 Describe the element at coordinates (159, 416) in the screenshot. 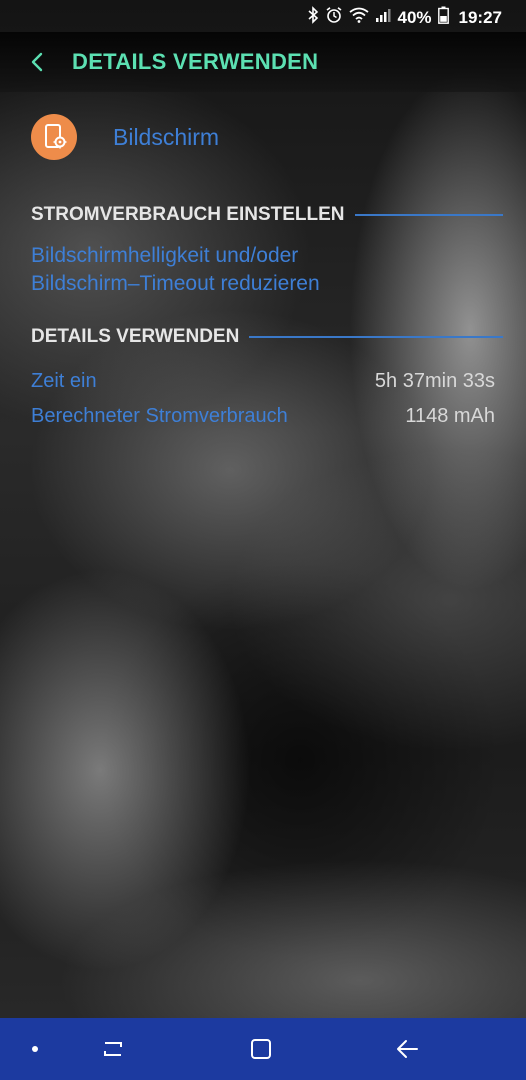

I see `detail-label: Berechneter Stromverbrauch` at that location.